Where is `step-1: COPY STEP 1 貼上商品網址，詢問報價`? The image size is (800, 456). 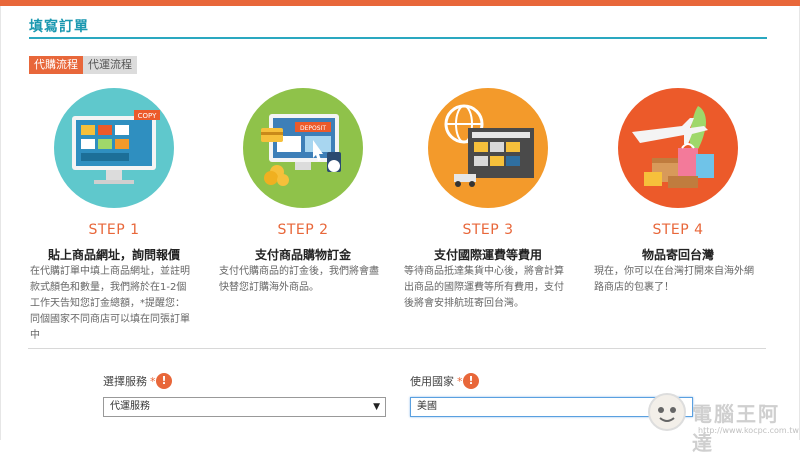
step-1: COPY STEP 1 貼上商品網址，詢問報價 is located at coordinates (114, 175).